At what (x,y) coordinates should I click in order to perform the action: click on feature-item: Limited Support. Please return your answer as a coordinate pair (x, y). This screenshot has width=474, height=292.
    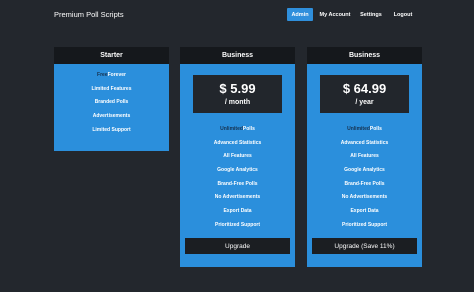
    Looking at the image, I should click on (111, 129).